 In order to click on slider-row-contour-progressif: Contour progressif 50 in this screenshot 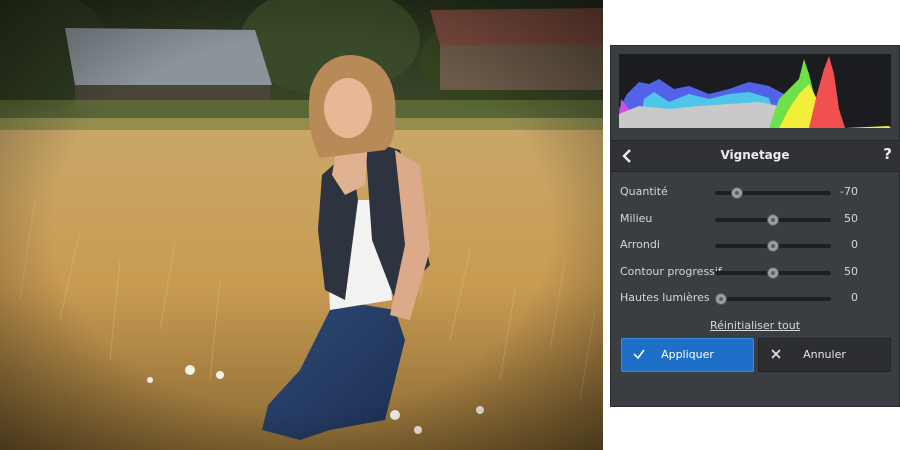, I will do `click(755, 273)`.